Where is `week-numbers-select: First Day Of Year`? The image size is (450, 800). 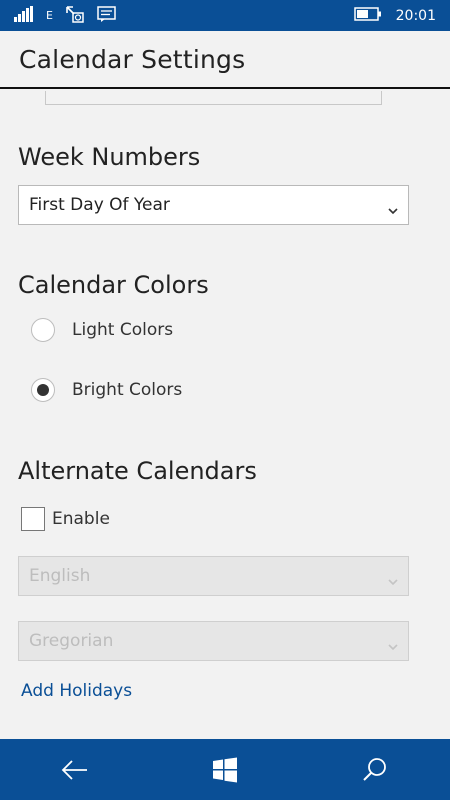
week-numbers-select: First Day Of Year is located at coordinates (213, 205).